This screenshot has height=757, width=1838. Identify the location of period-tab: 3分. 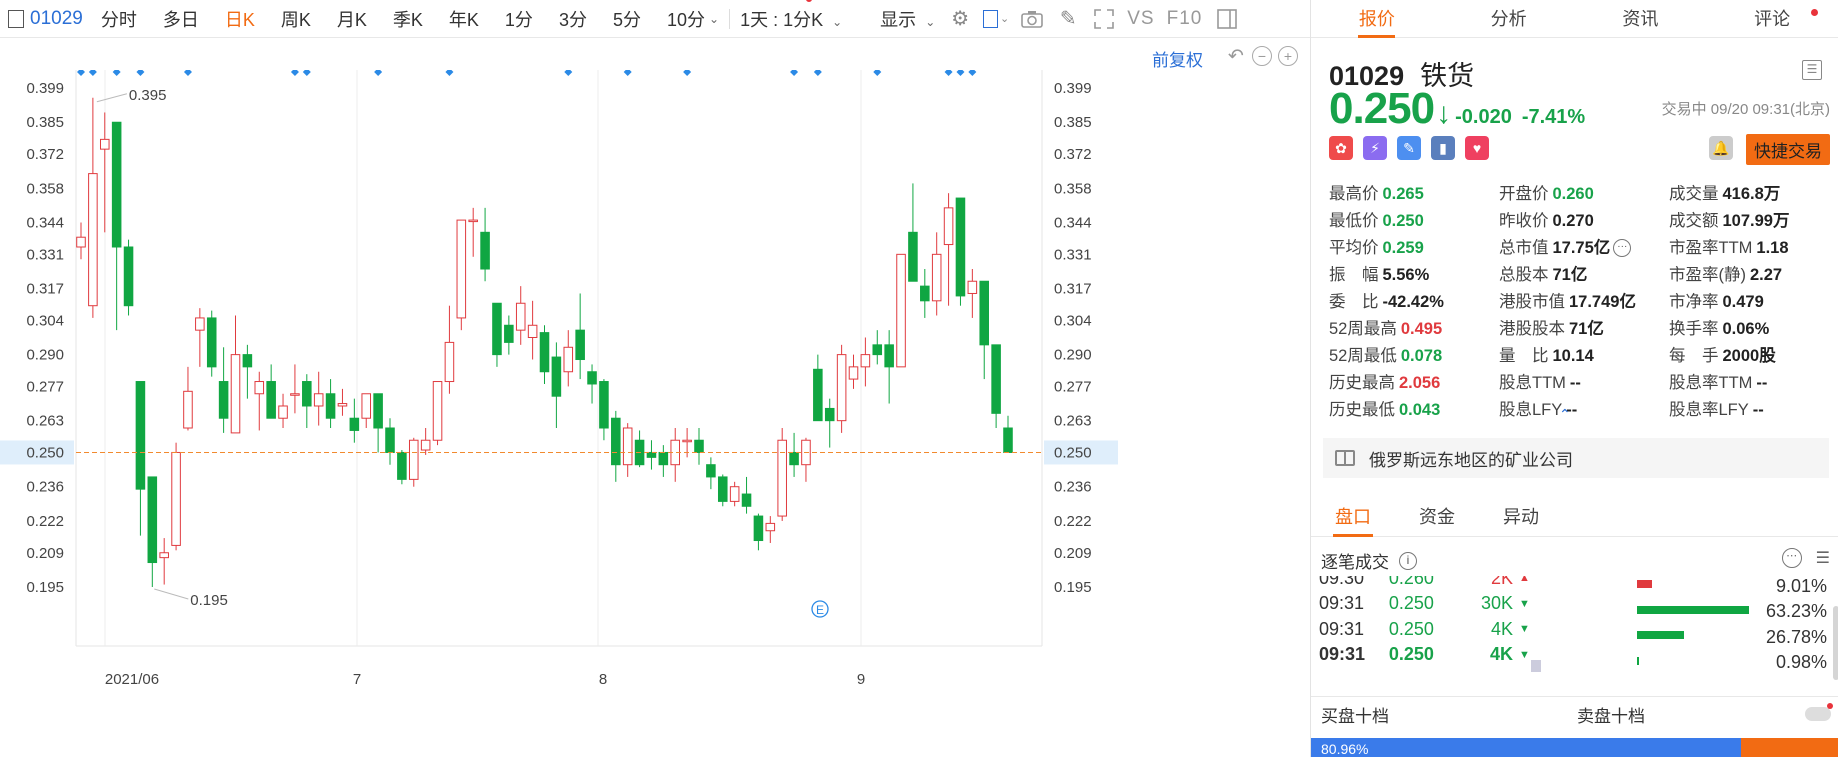
(573, 19).